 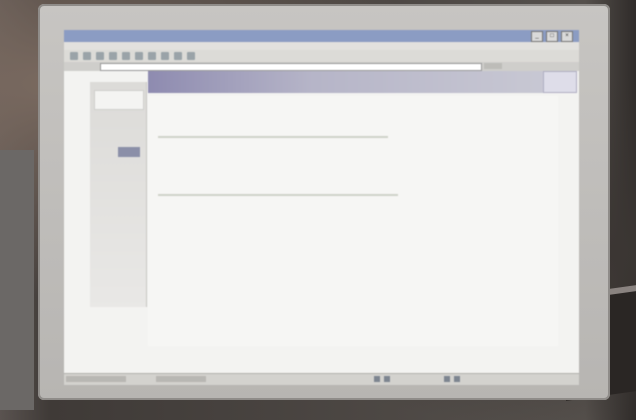 What do you see at coordinates (17, 280) in the screenshot?
I see `background-object-left` at bounding box center [17, 280].